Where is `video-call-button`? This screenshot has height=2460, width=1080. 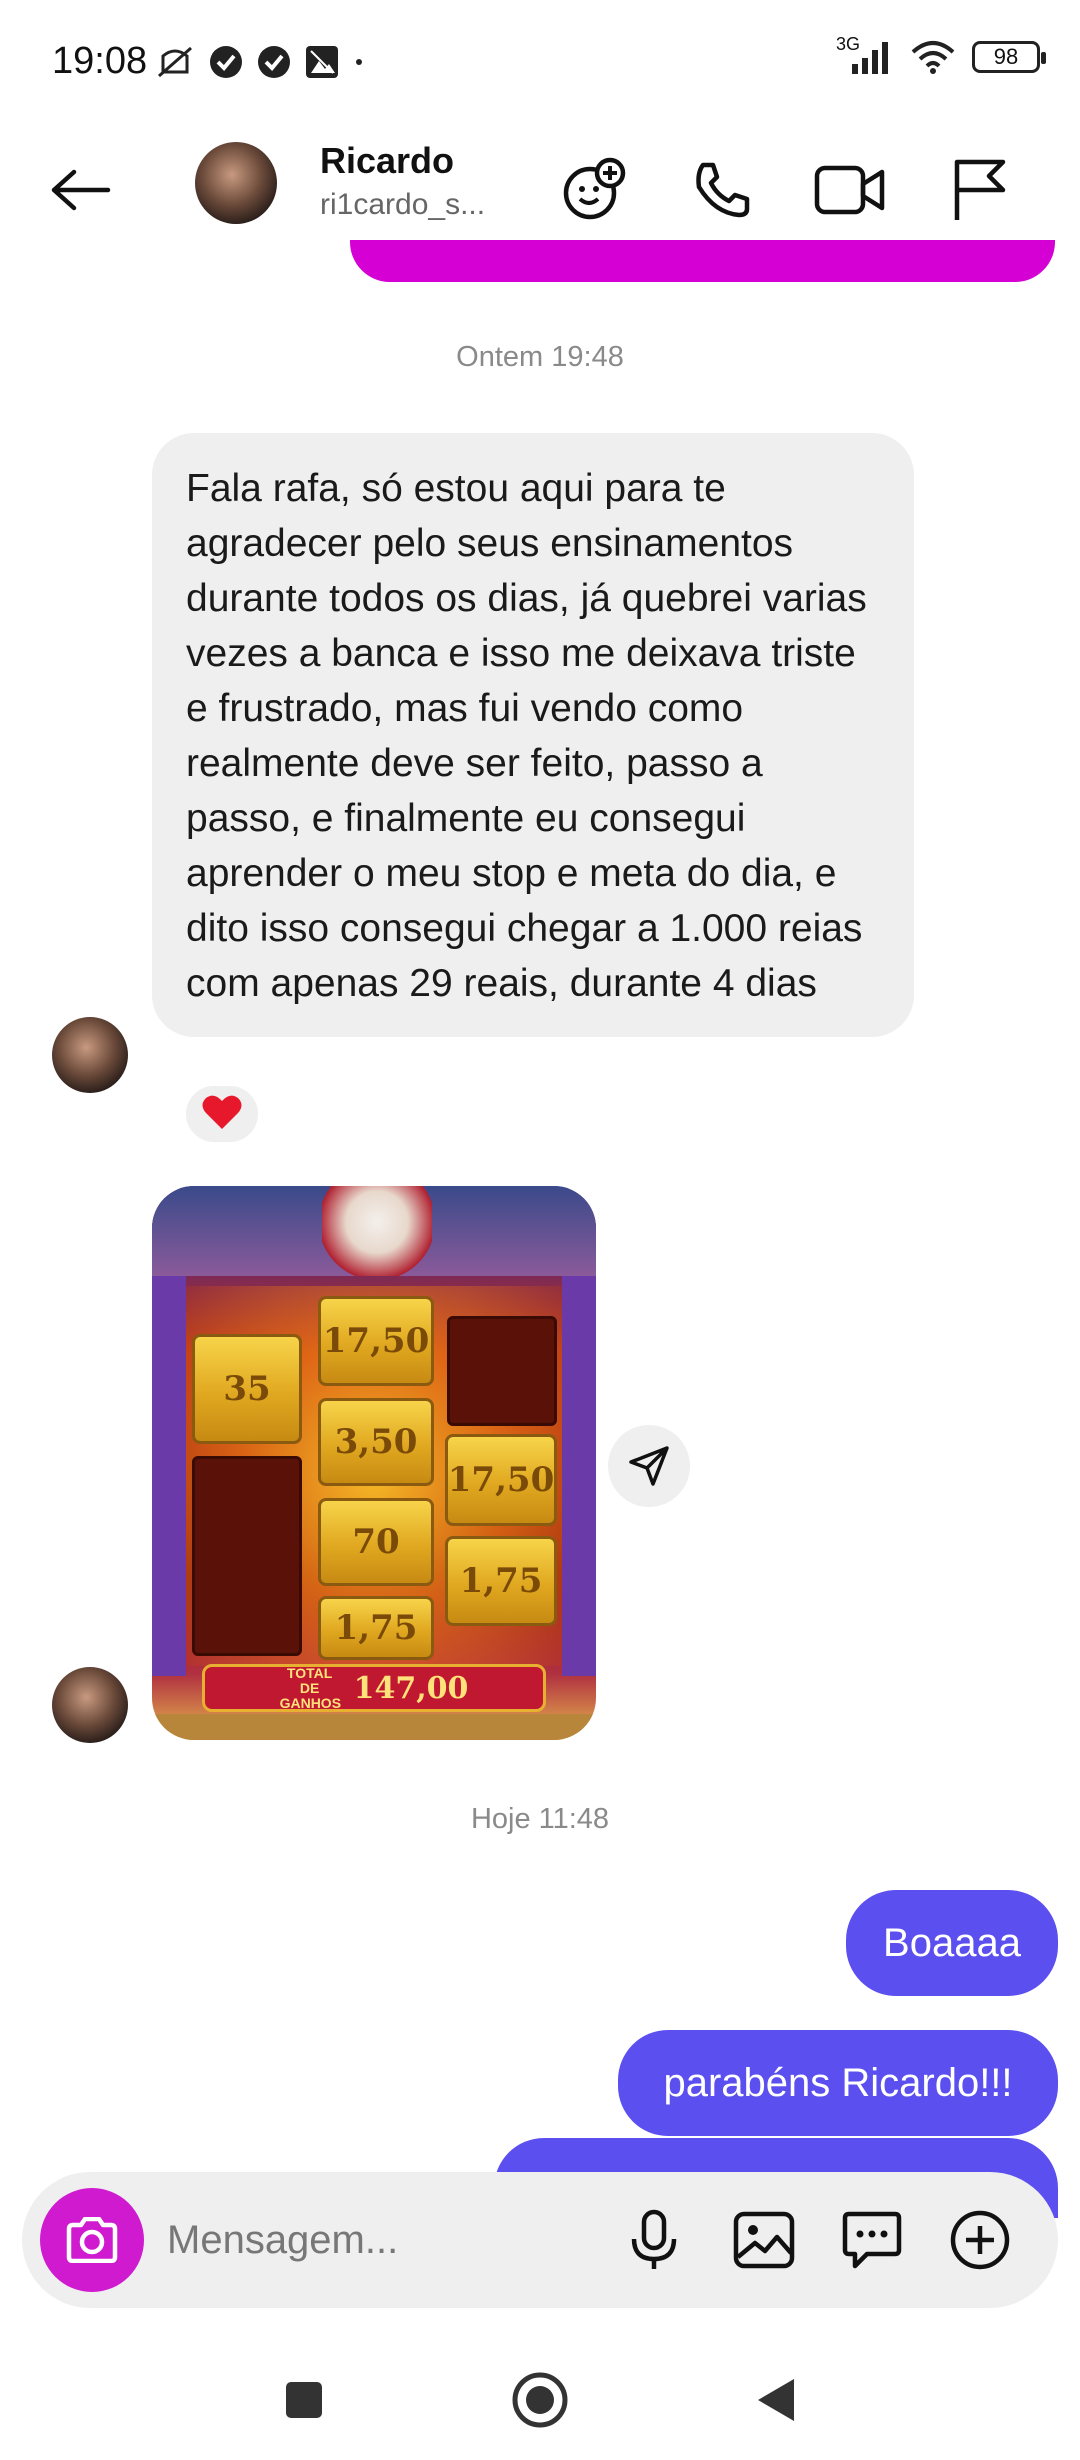
video-call-button is located at coordinates (850, 190).